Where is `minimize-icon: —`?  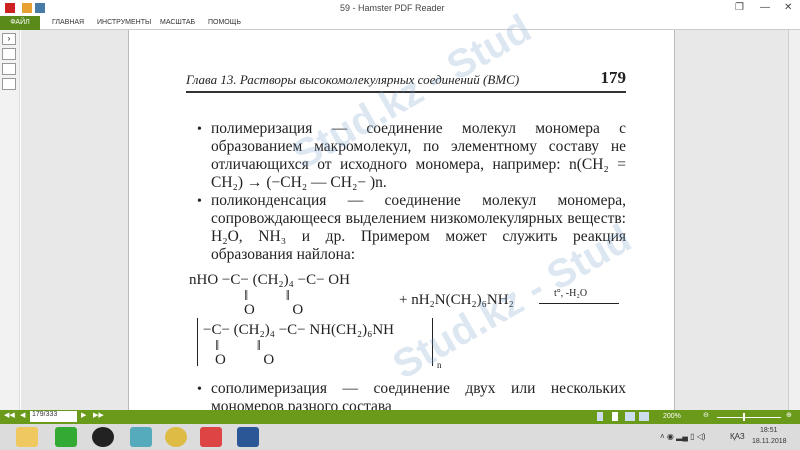 minimize-icon: — is located at coordinates (765, 7).